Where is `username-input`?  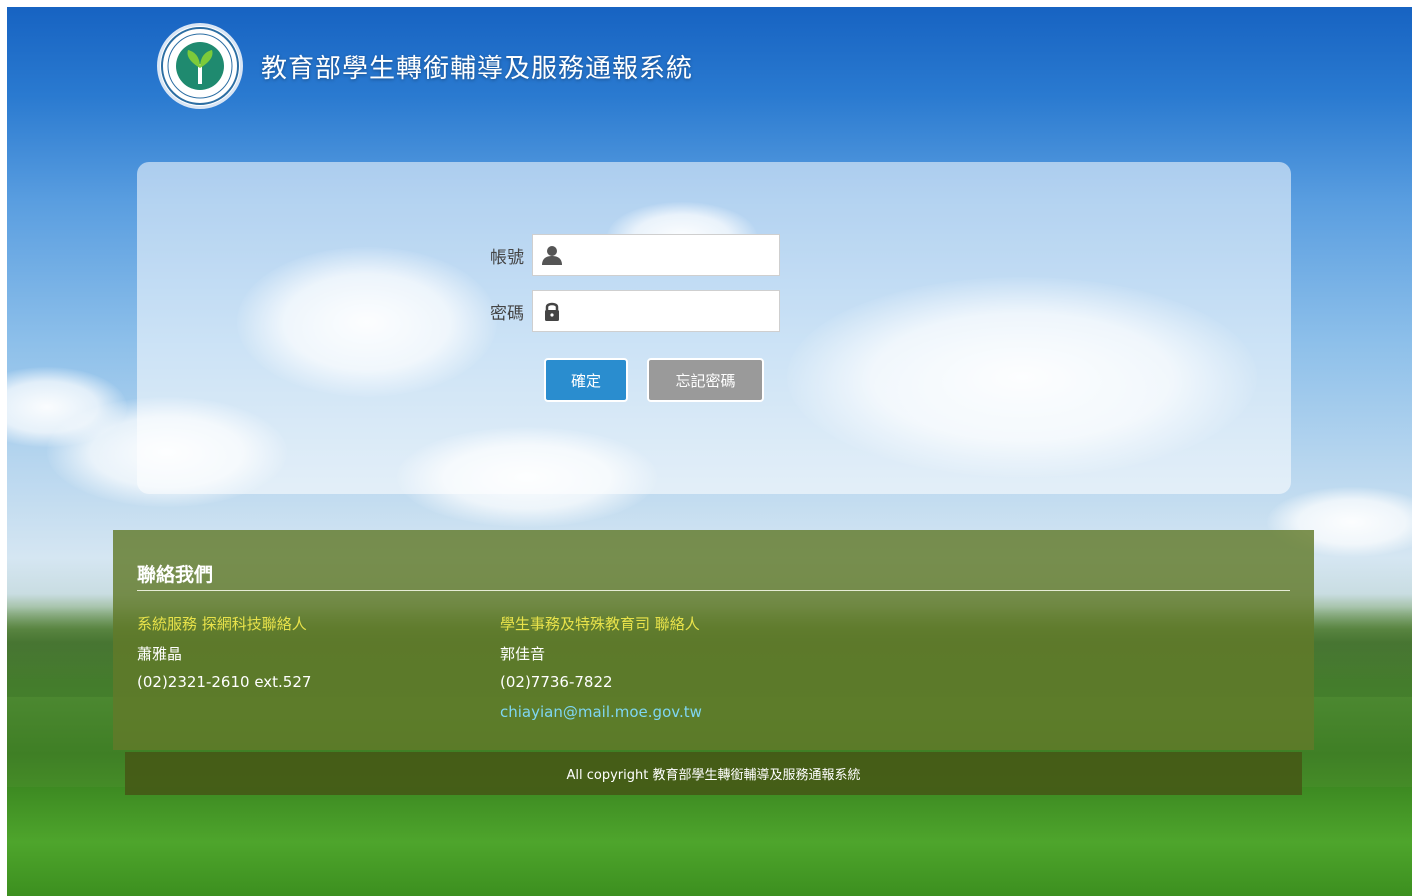
username-input is located at coordinates (675, 255).